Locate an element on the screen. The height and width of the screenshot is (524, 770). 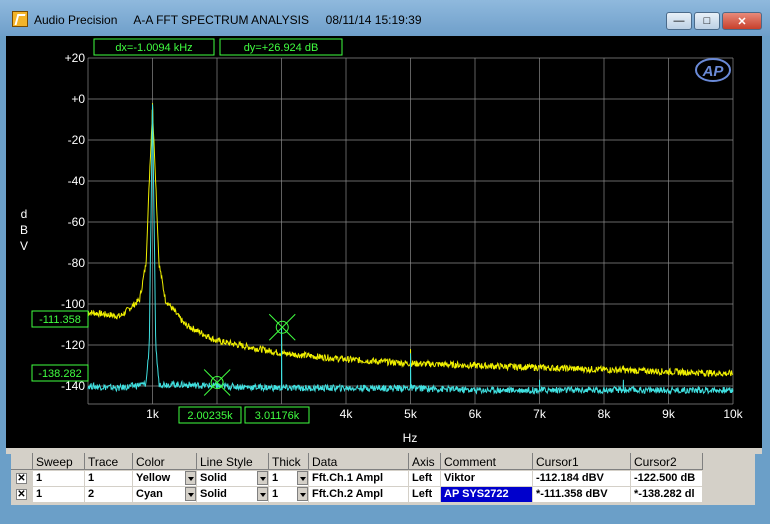
table-cell-trace: 1 is located at coordinates (108, 478).